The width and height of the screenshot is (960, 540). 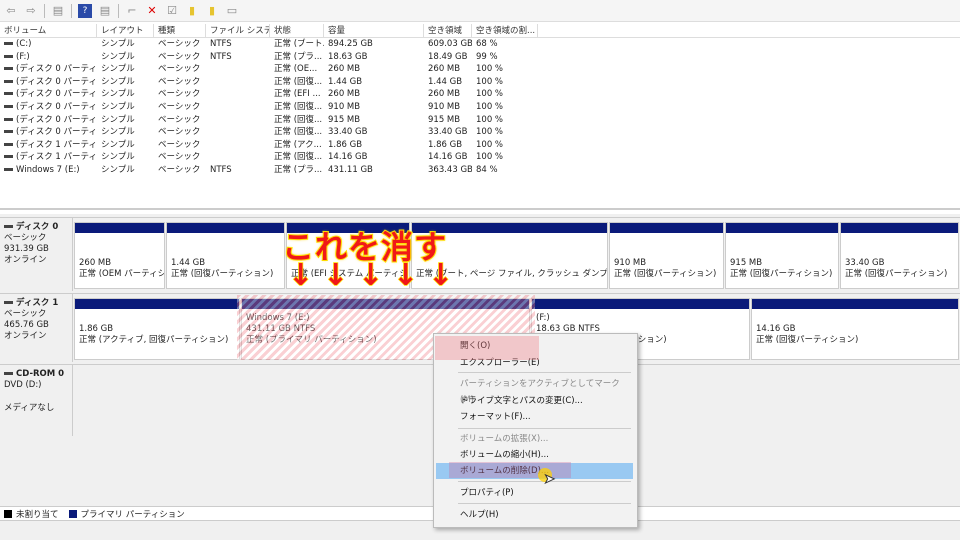 I want to click on column-header: ファイル システム, so click(x=238, y=30).